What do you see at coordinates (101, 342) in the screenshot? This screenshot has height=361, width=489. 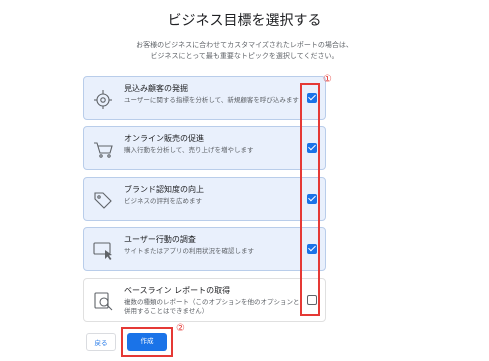 I see `back-button: 戻る` at bounding box center [101, 342].